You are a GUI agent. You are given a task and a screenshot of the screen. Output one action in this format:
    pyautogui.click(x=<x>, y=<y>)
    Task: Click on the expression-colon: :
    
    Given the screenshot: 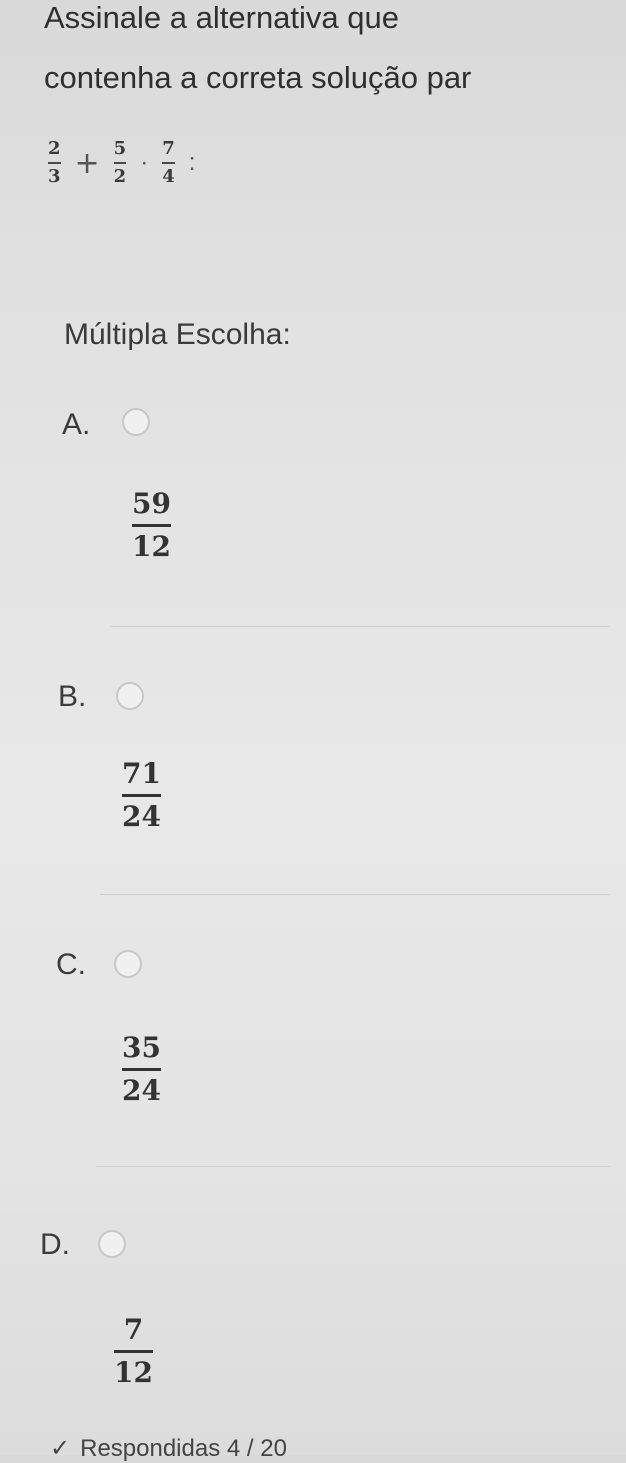 What is the action you would take?
    pyautogui.click(x=192, y=162)
    